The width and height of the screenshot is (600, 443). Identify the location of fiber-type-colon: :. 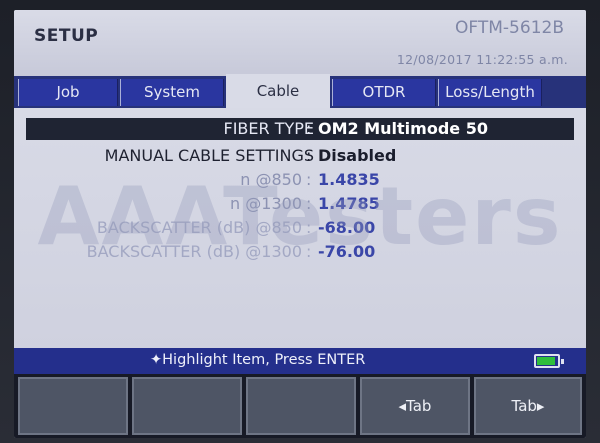
(309, 128).